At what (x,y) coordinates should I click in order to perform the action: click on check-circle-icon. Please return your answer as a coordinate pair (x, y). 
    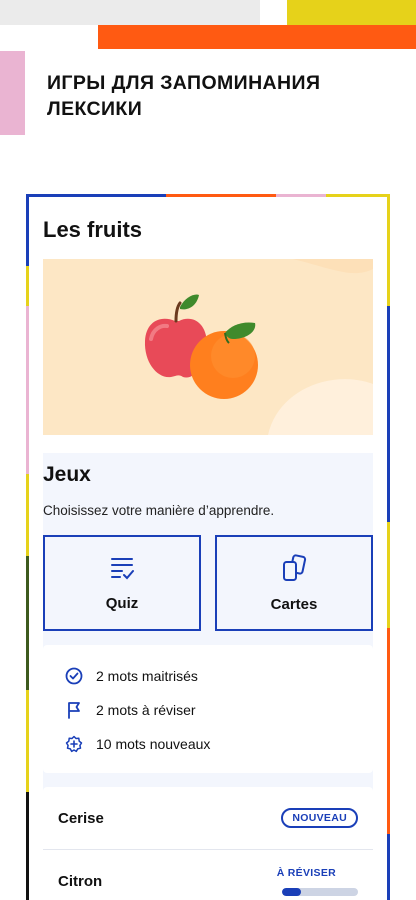
    Looking at the image, I should click on (74, 676).